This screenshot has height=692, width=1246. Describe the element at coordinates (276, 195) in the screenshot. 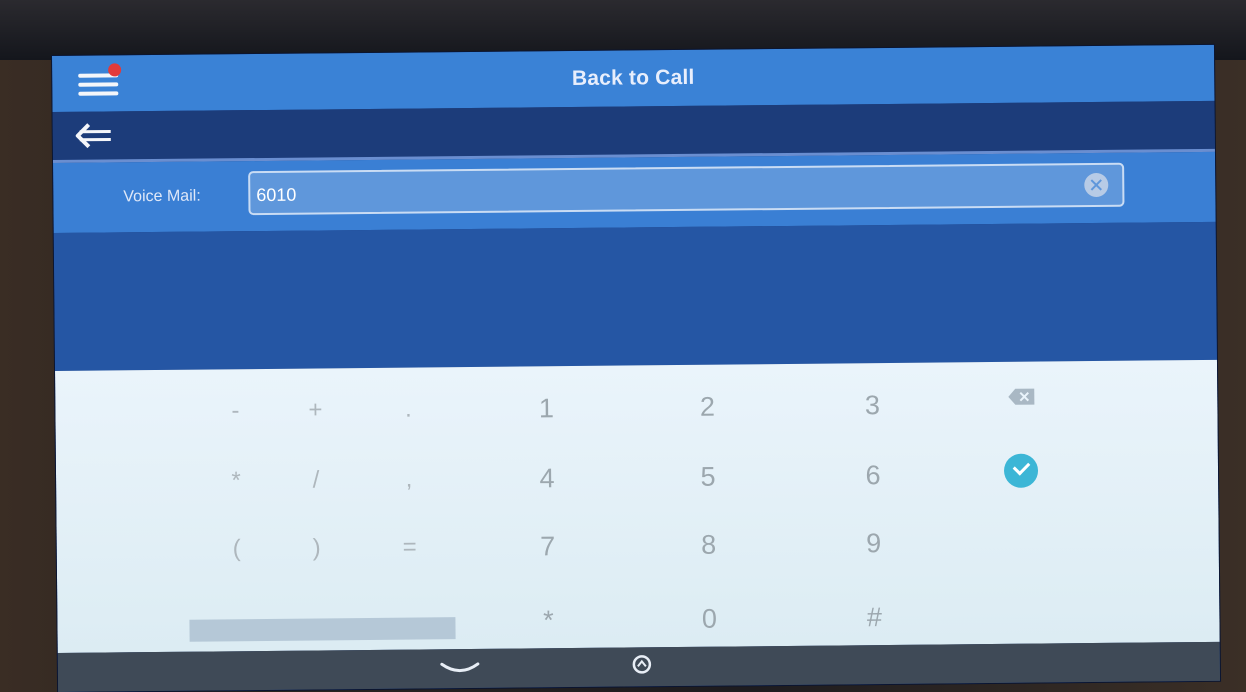

I see `voice-mail-value: 6010` at that location.